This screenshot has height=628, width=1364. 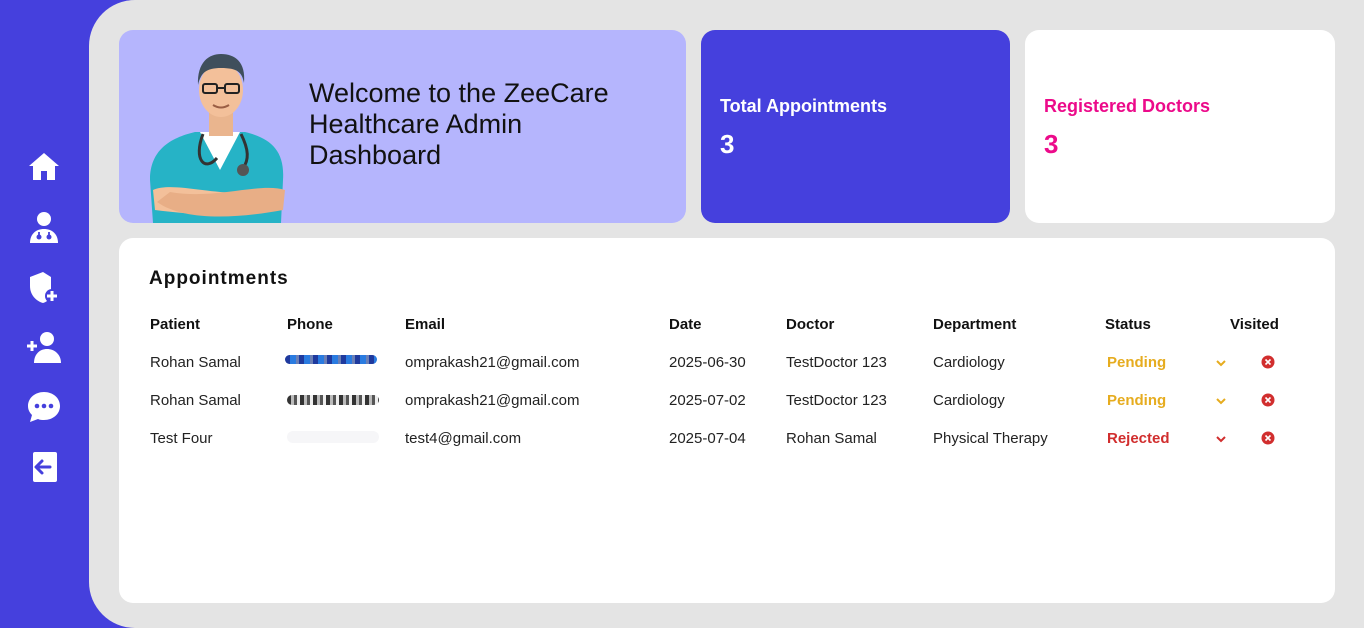 I want to click on row-1-email: omprakash21@gmail.com, so click(x=492, y=400).